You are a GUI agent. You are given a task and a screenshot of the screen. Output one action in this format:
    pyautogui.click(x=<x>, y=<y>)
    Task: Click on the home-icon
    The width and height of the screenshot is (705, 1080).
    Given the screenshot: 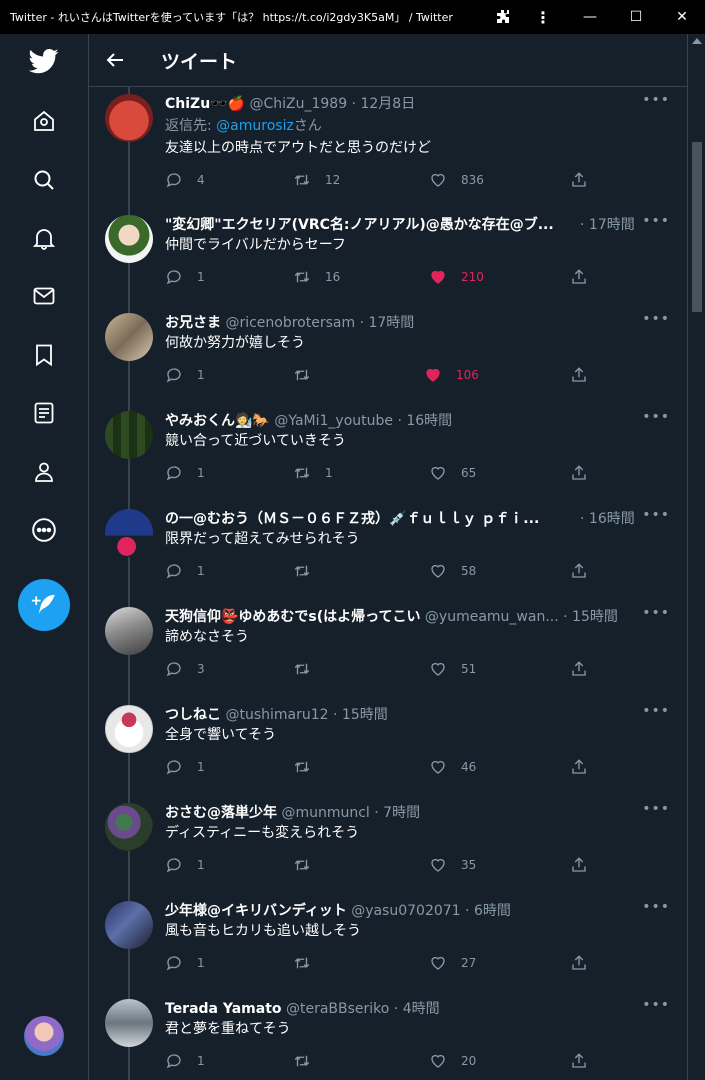 What is the action you would take?
    pyautogui.click(x=44, y=121)
    